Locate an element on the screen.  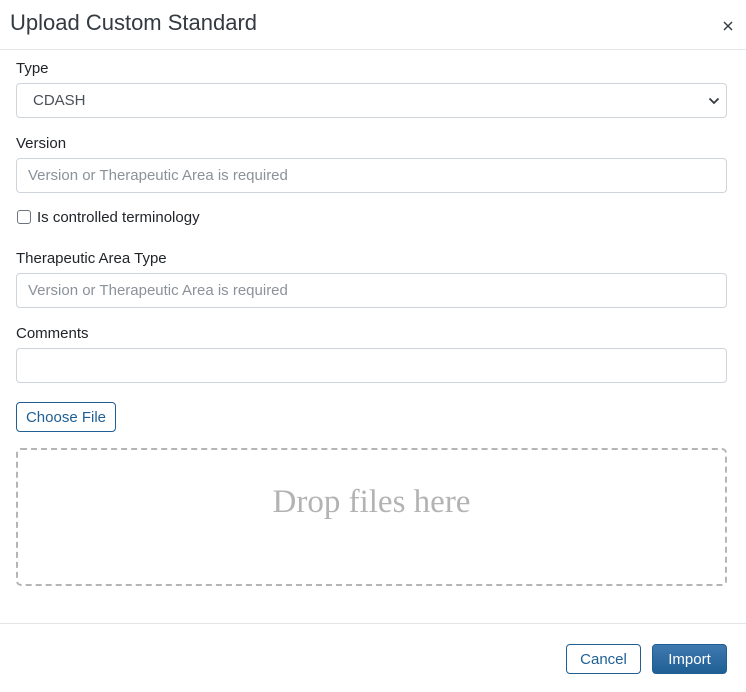
dialog-title: Upload Custom Standard is located at coordinates (134, 22).